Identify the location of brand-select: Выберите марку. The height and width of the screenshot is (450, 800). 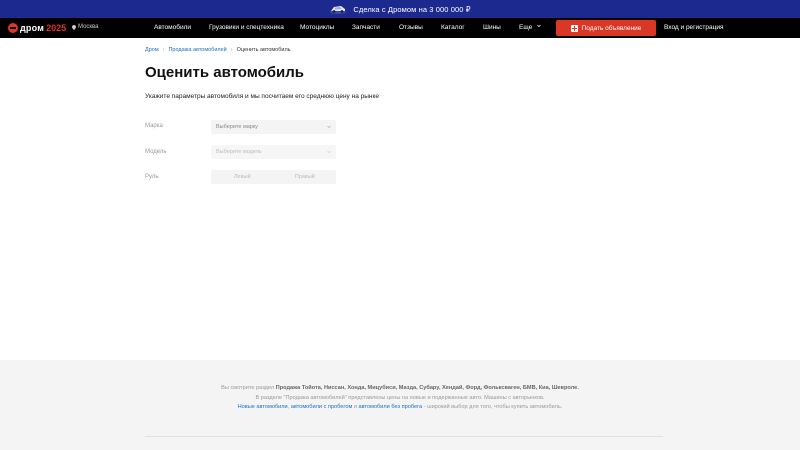
(273, 127).